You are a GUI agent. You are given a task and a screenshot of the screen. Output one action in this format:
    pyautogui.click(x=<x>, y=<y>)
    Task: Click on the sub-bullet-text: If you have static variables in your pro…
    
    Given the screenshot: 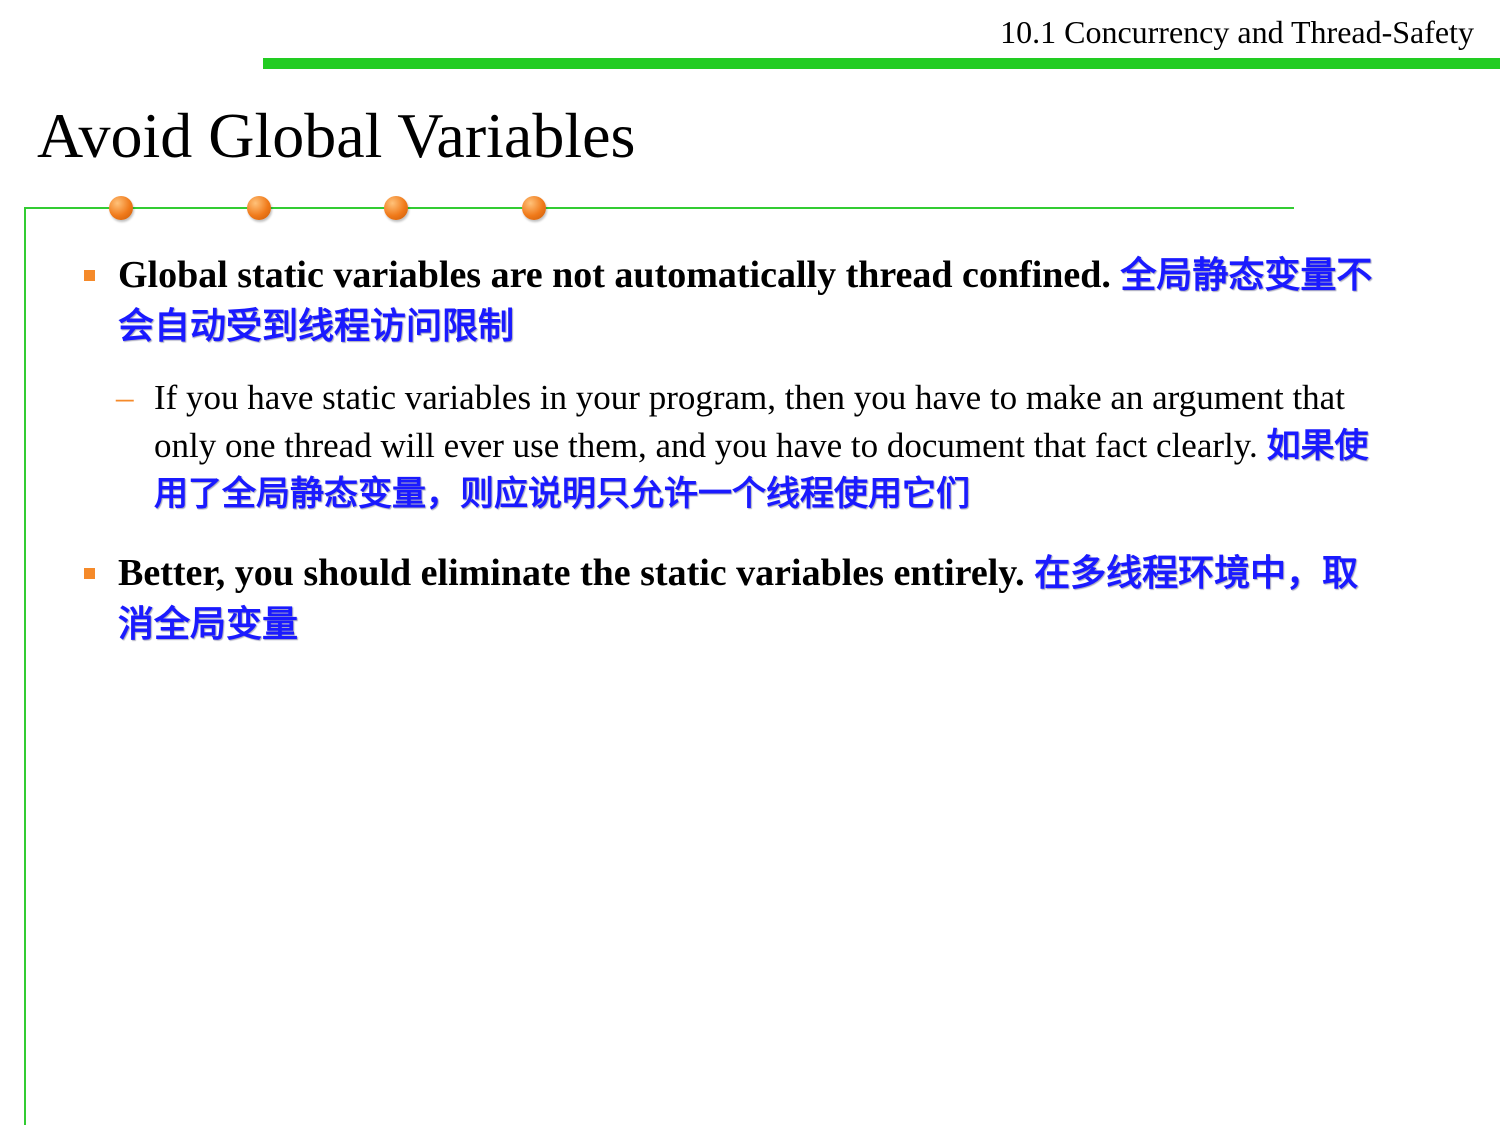 What is the action you would take?
    pyautogui.click(x=749, y=421)
    